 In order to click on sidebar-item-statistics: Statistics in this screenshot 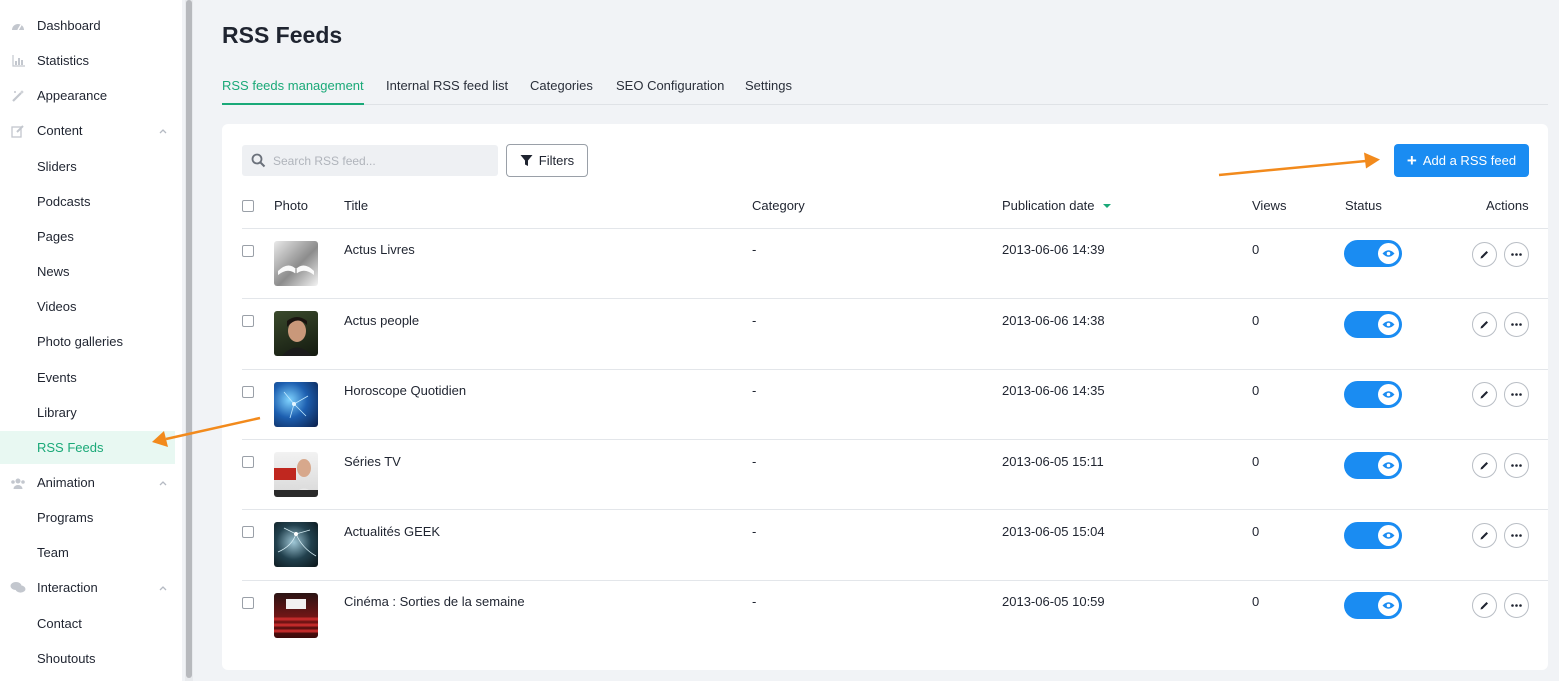, I will do `click(87, 60)`.